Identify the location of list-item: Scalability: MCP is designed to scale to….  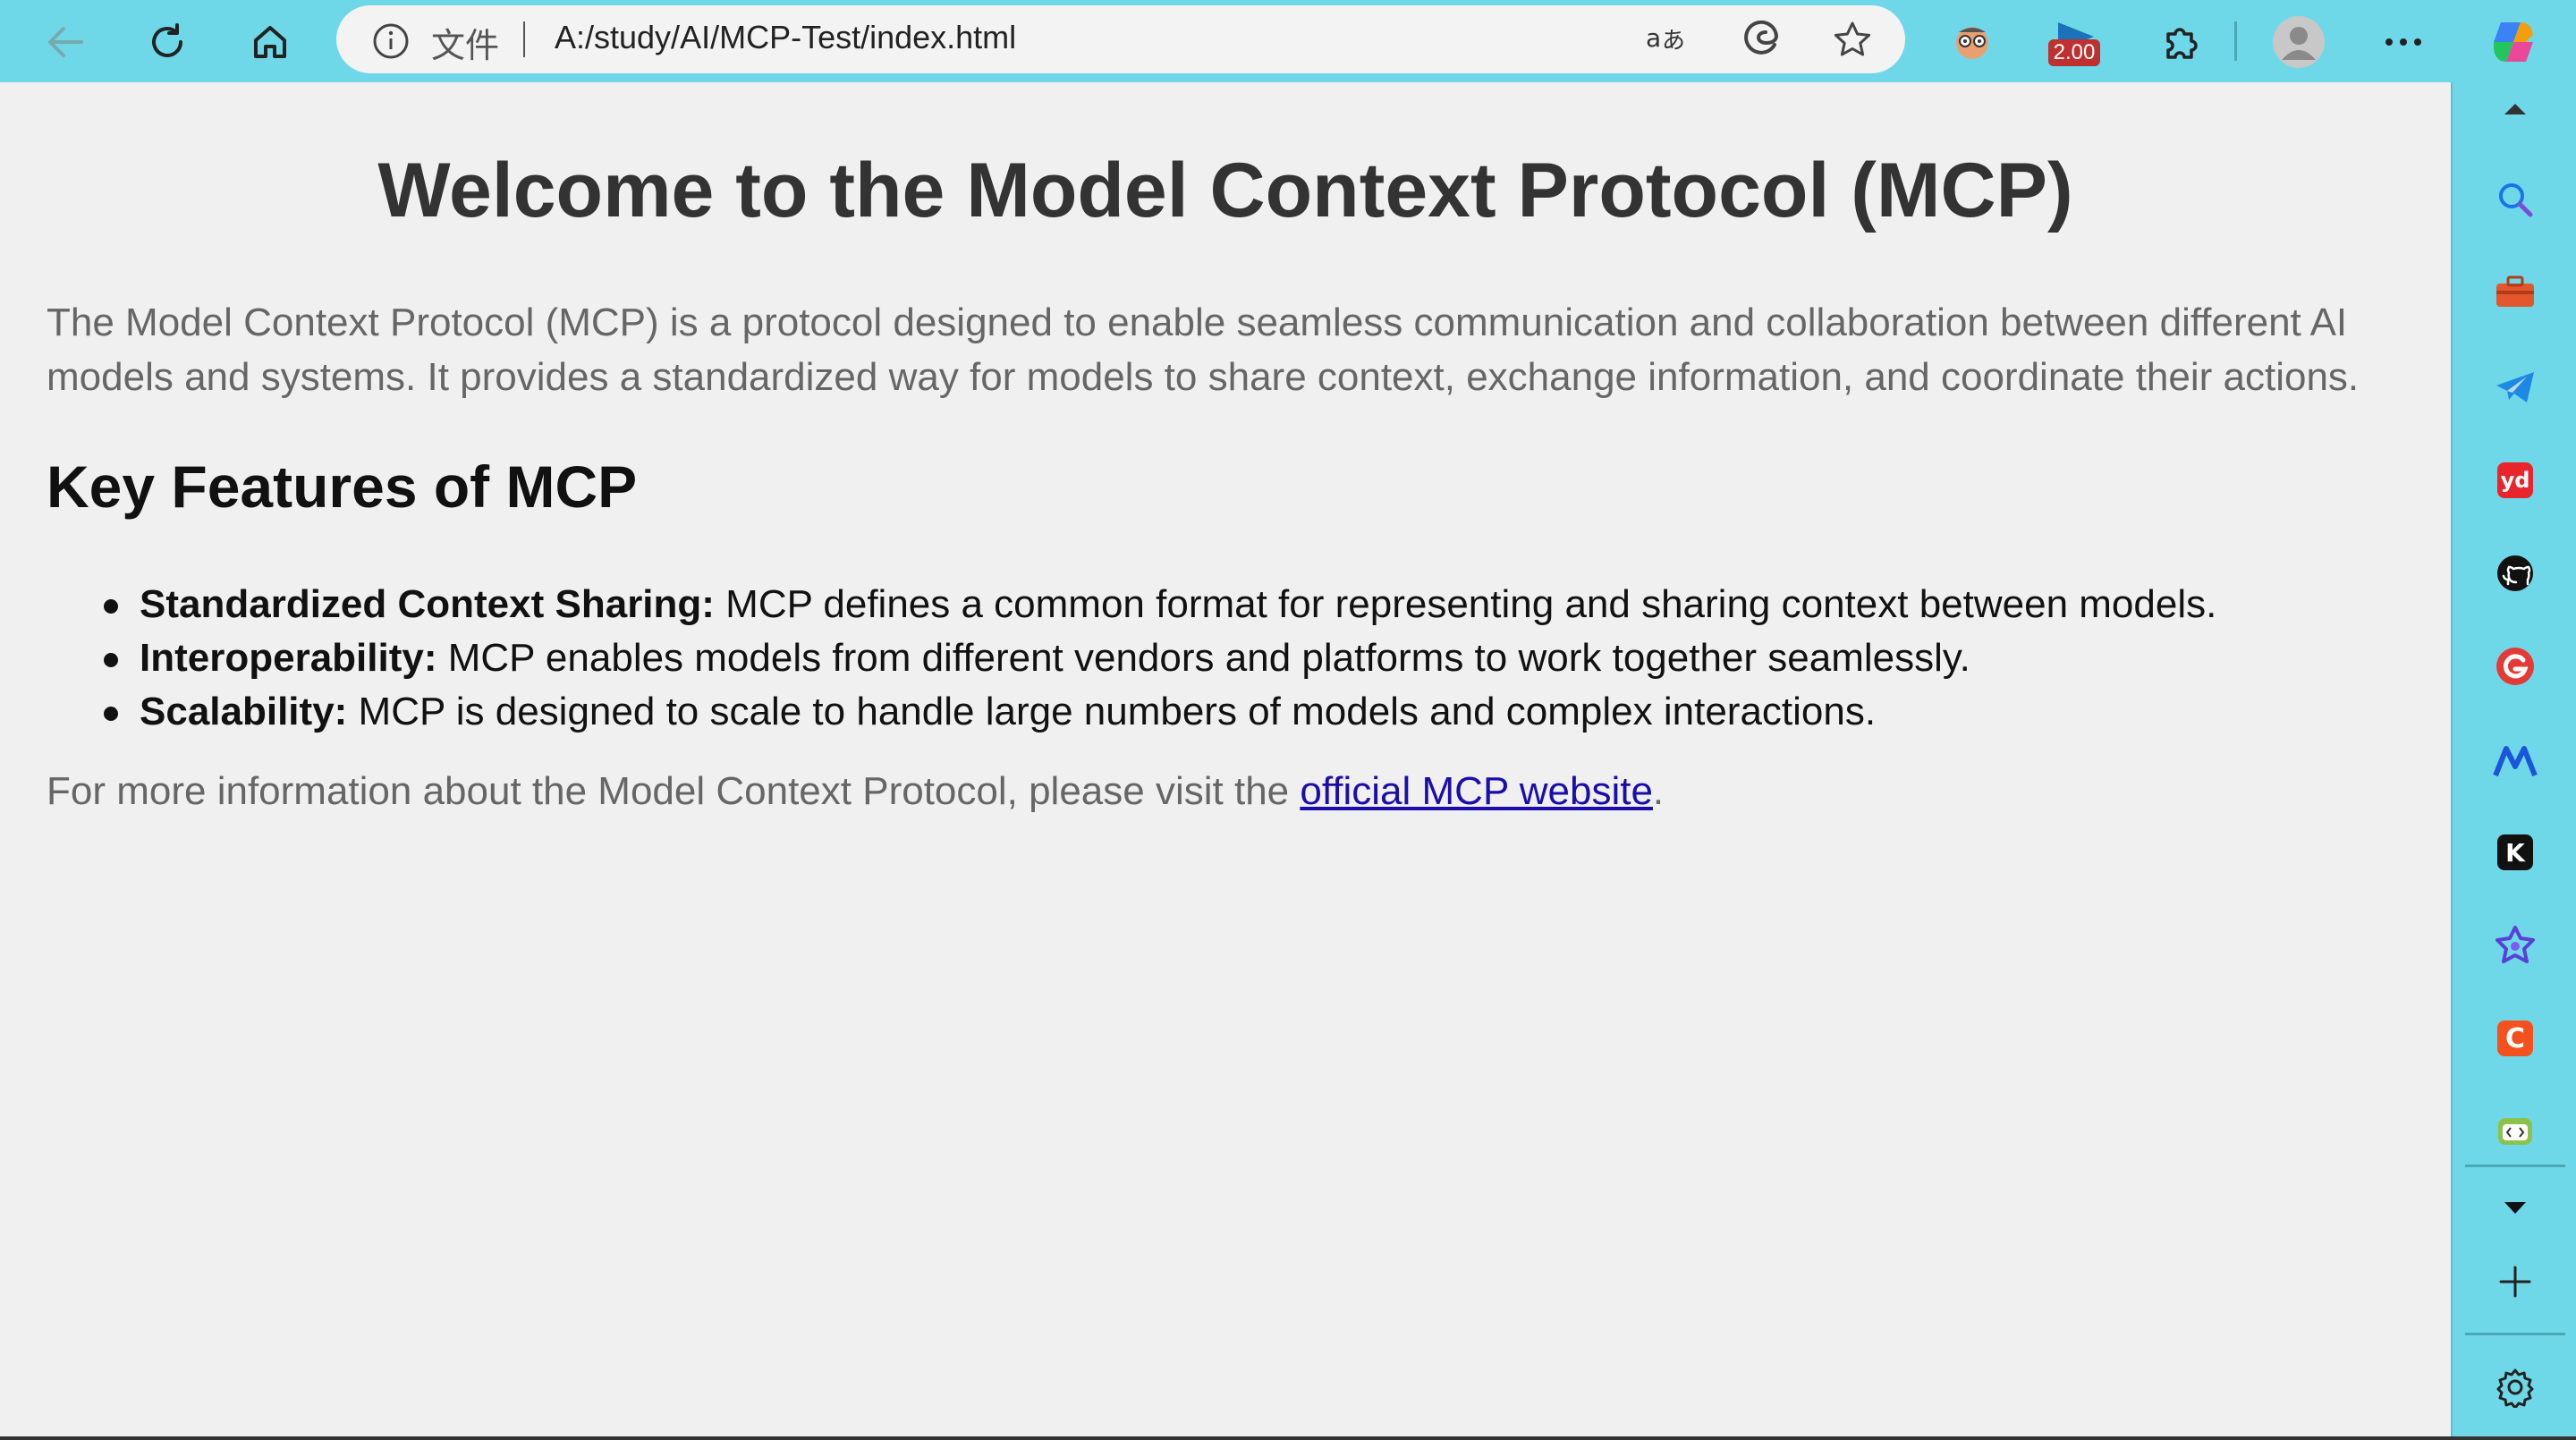
(1159, 712).